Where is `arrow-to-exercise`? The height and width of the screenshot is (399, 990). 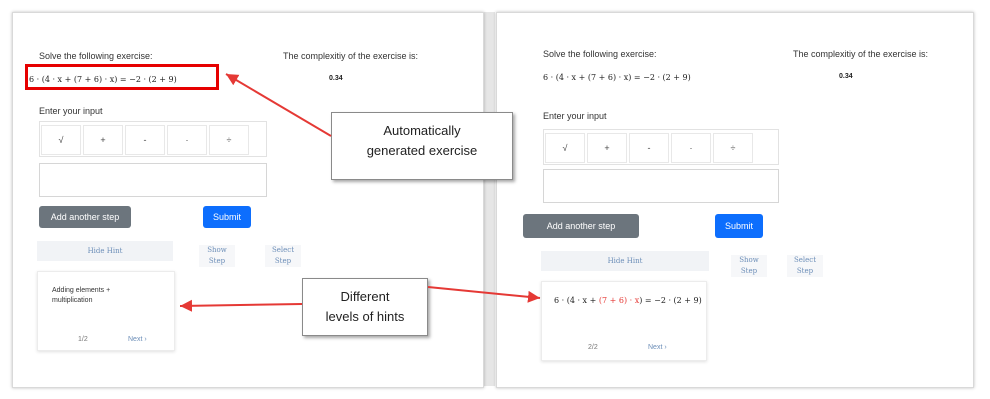
arrow-to-exercise is located at coordinates (278, 105).